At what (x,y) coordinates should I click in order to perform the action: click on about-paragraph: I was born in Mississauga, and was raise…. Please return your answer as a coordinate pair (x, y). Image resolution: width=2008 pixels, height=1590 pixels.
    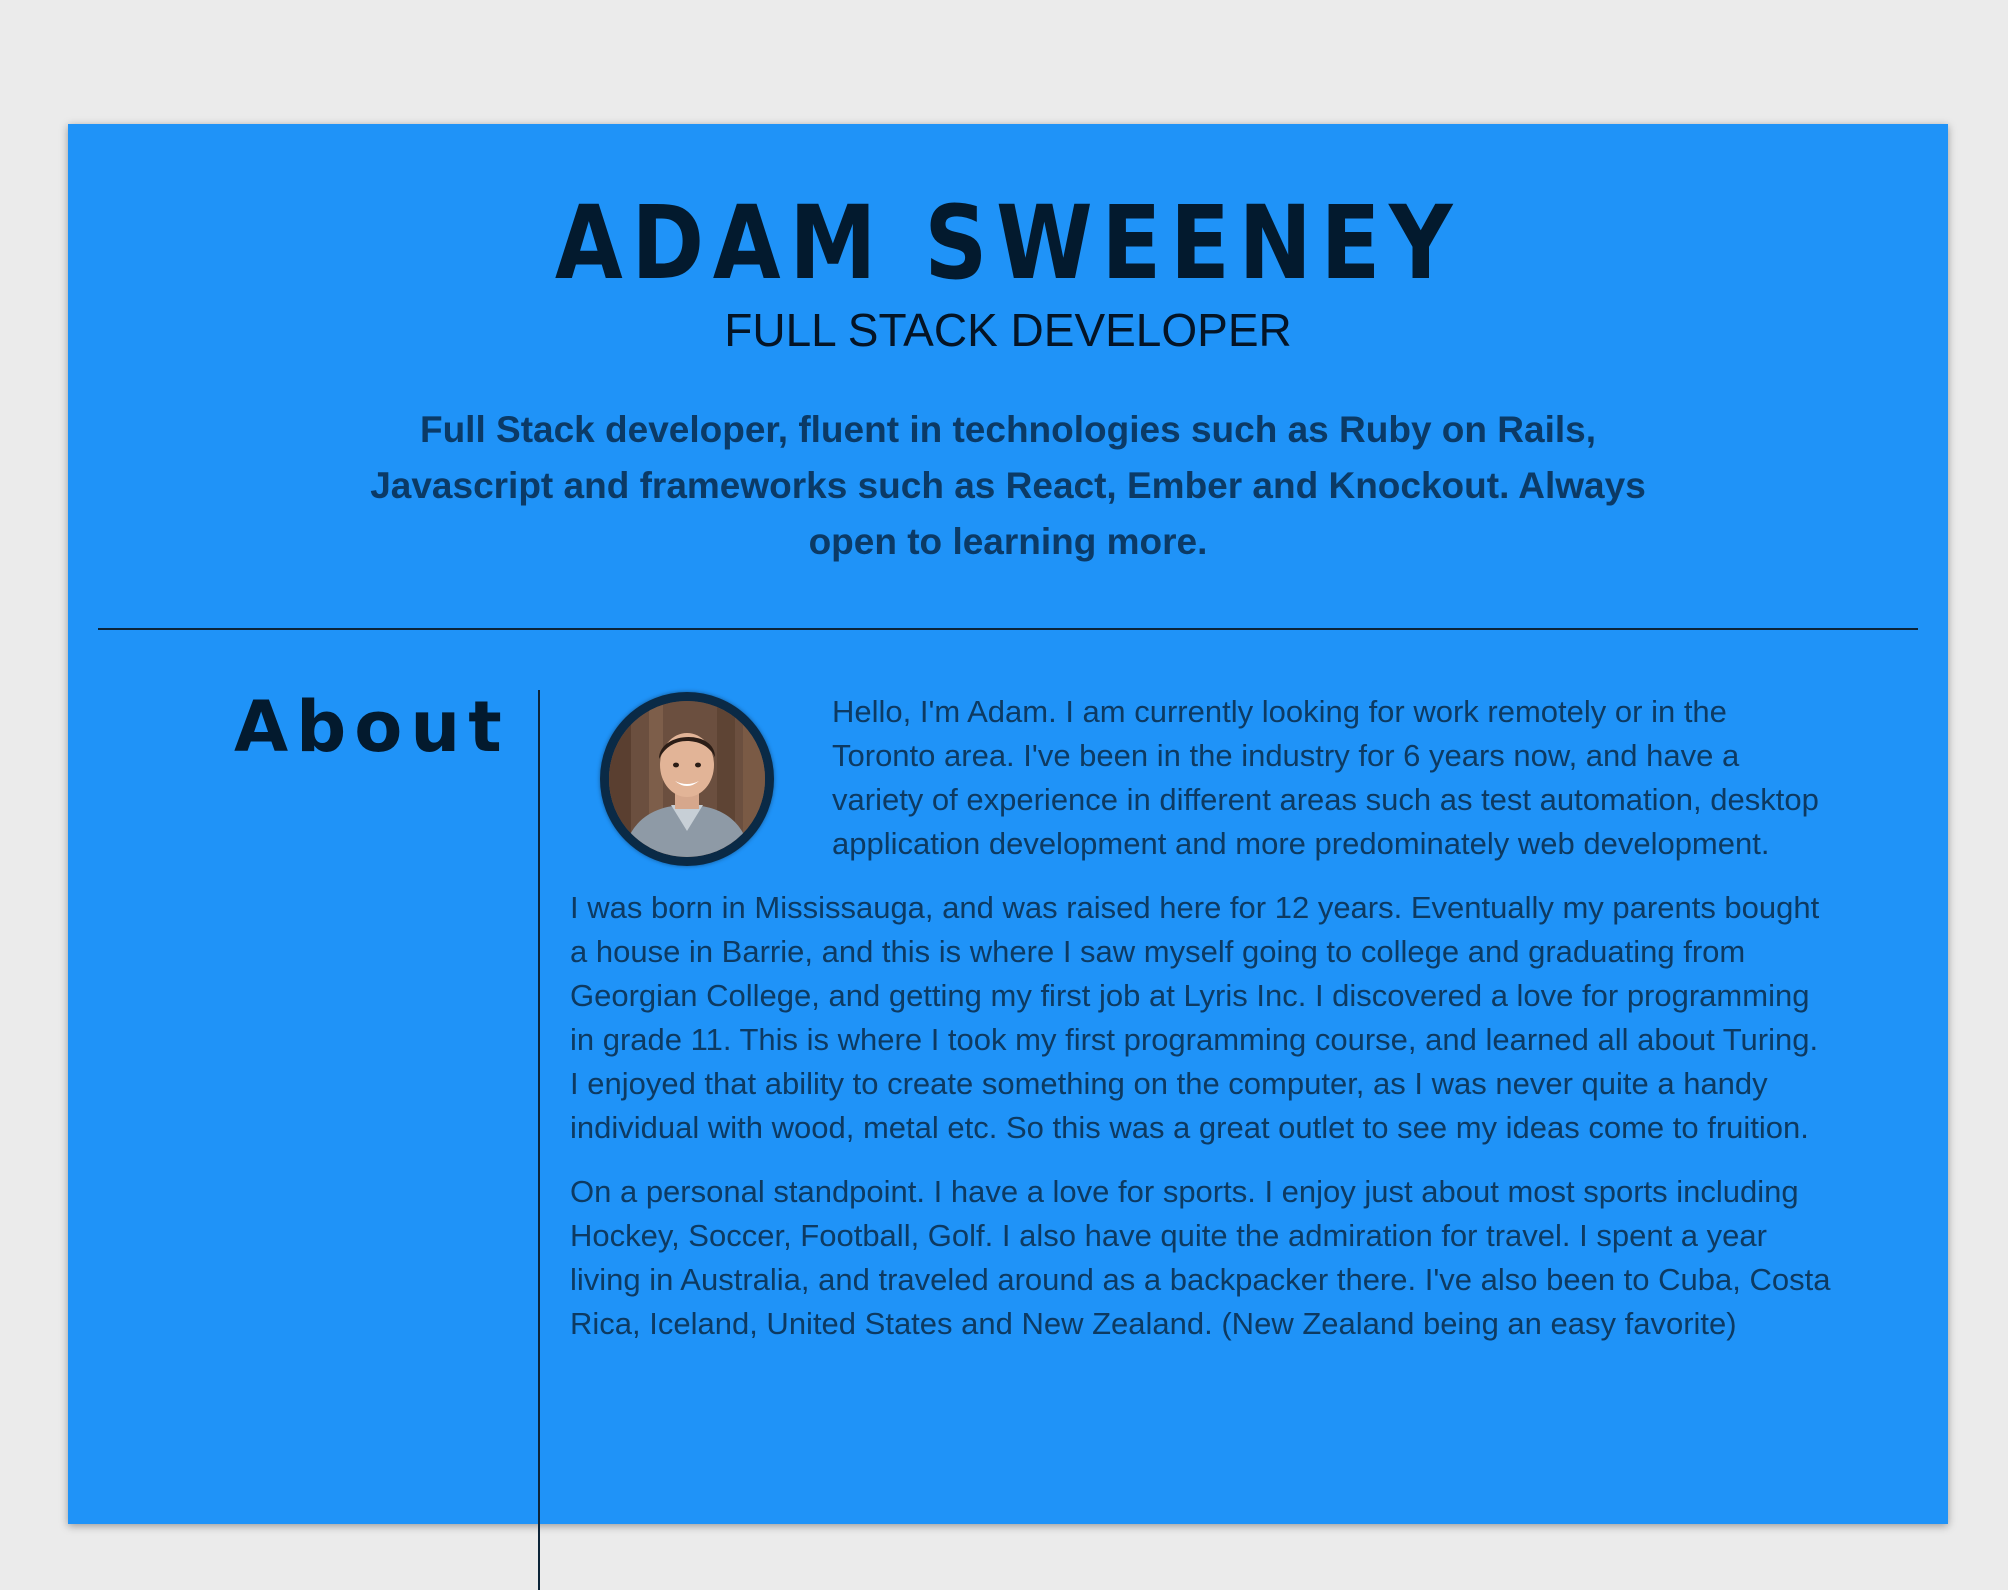
    Looking at the image, I should click on (1195, 1017).